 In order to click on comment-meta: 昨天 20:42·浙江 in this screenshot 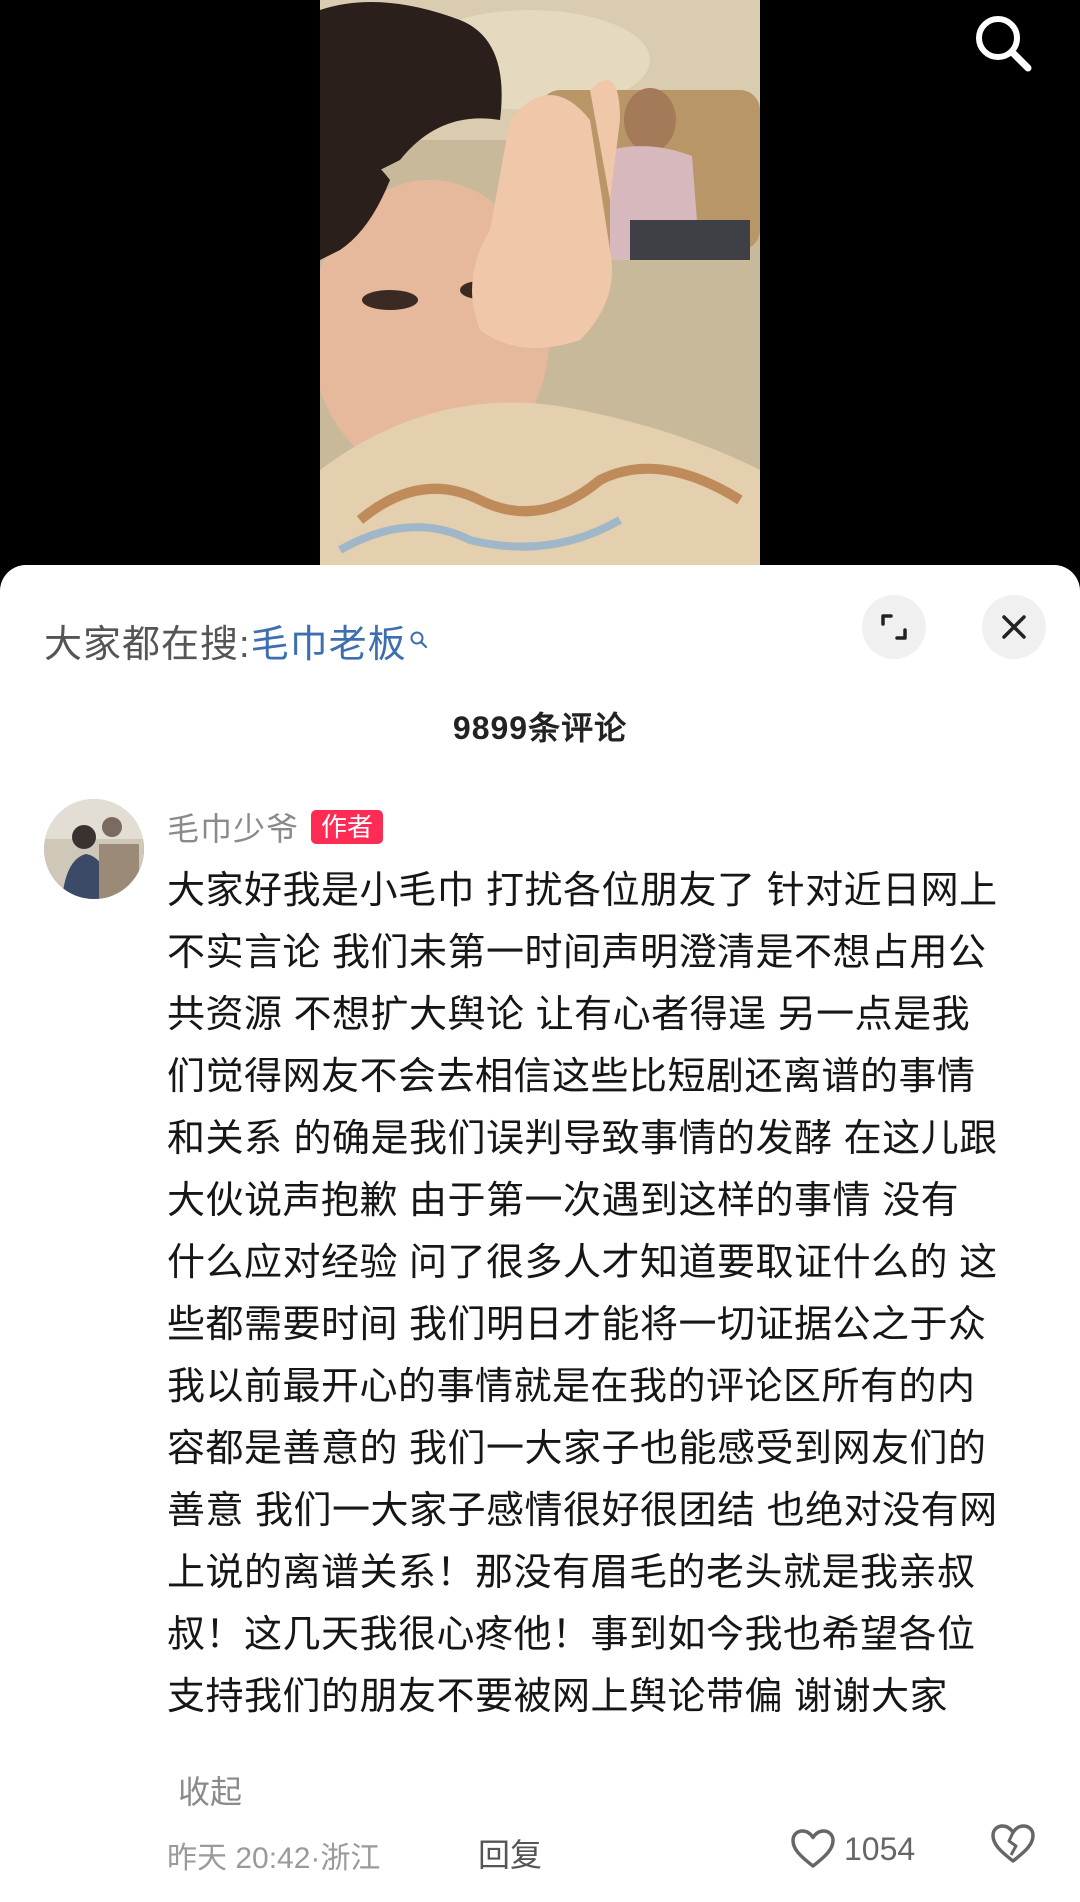, I will do `click(274, 1858)`.